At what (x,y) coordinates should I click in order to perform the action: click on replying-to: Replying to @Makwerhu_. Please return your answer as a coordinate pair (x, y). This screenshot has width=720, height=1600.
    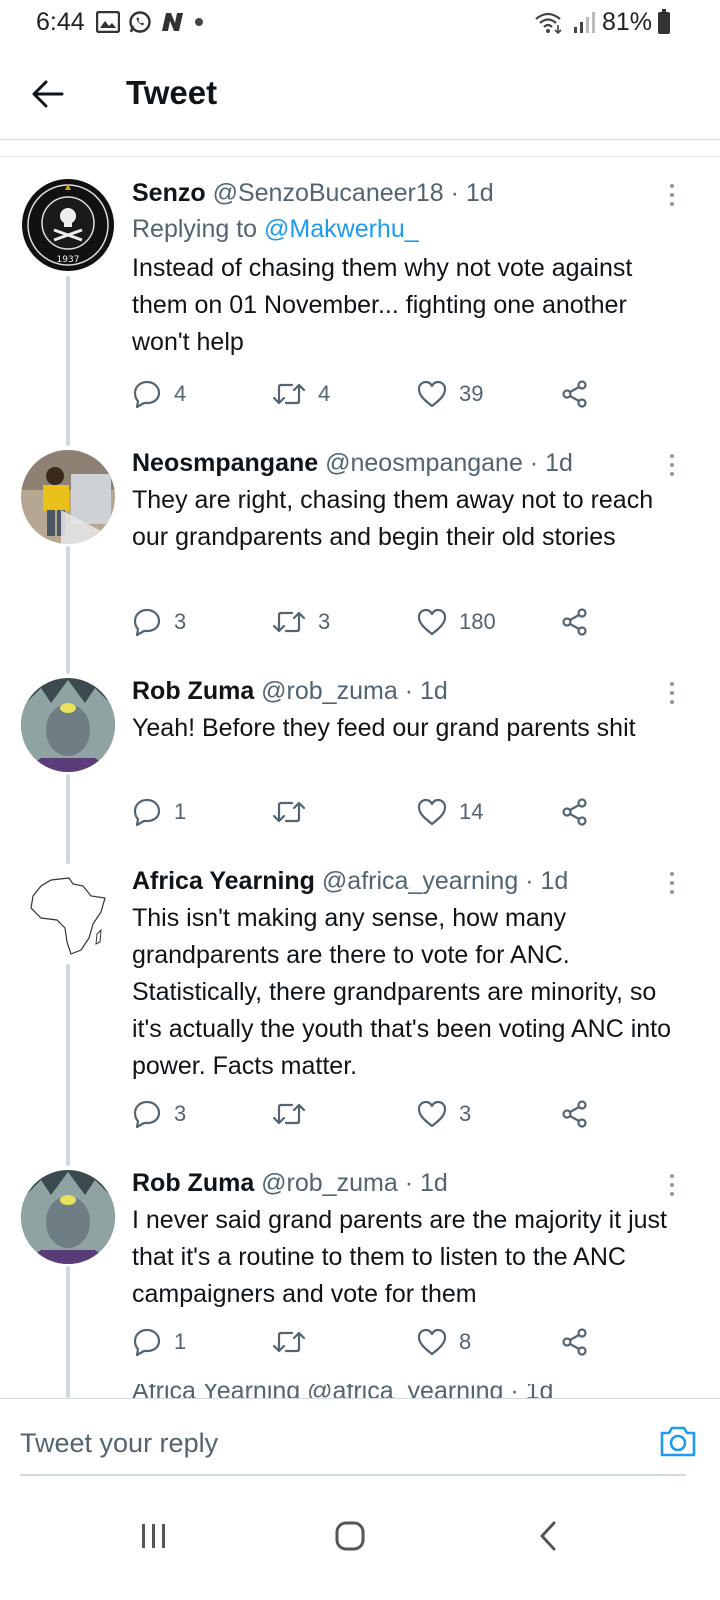
    Looking at the image, I should click on (406, 229).